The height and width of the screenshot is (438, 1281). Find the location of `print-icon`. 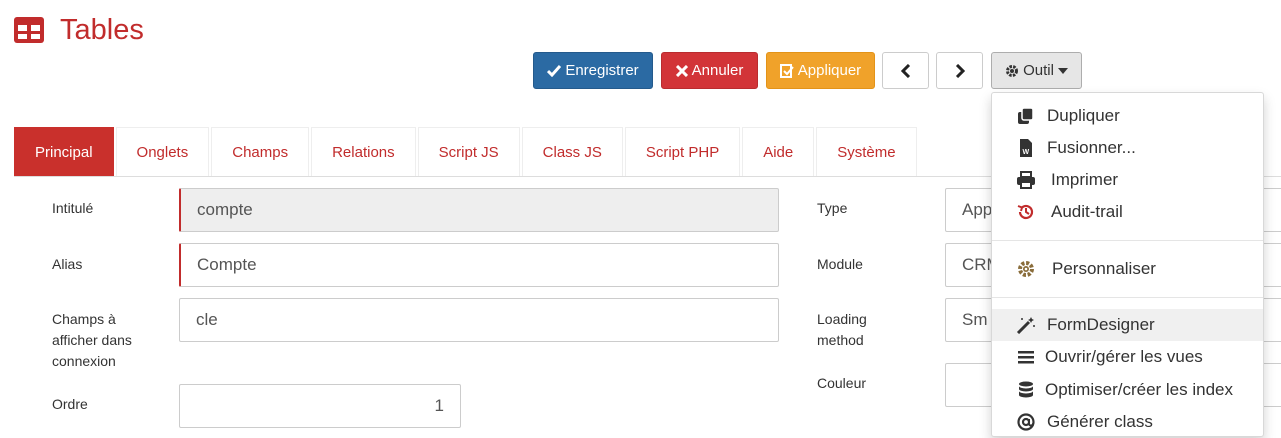

print-icon is located at coordinates (1026, 180).